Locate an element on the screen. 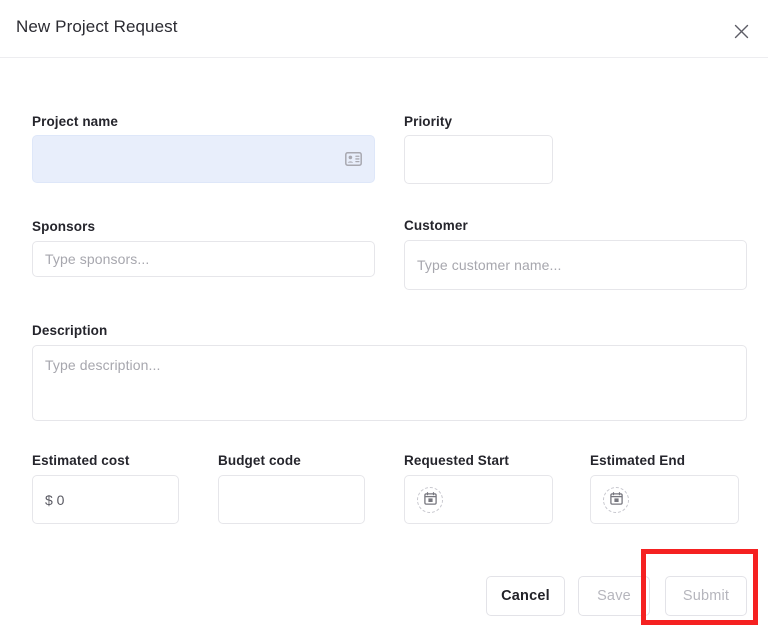 This screenshot has width=768, height=631. label-priority: Priority is located at coordinates (428, 121).